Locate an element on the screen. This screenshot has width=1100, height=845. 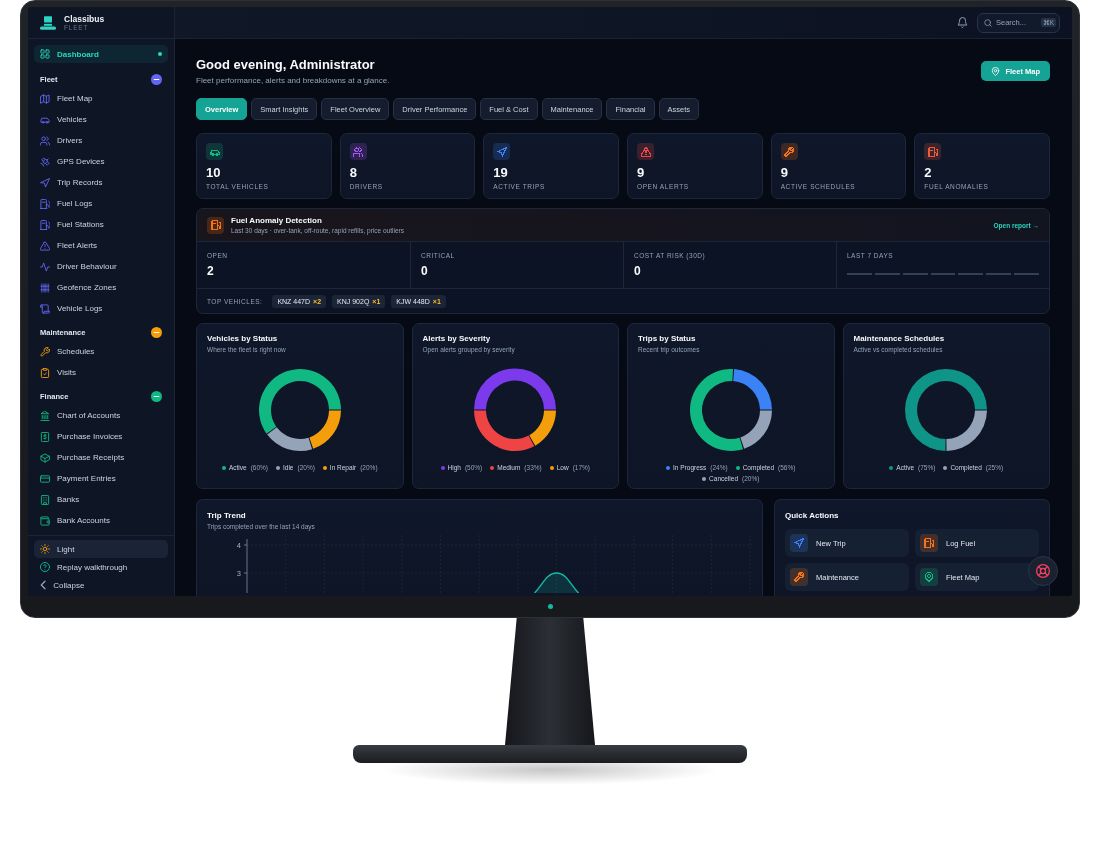
card-title: Maintenance Schedules is located at coordinates (899, 339).